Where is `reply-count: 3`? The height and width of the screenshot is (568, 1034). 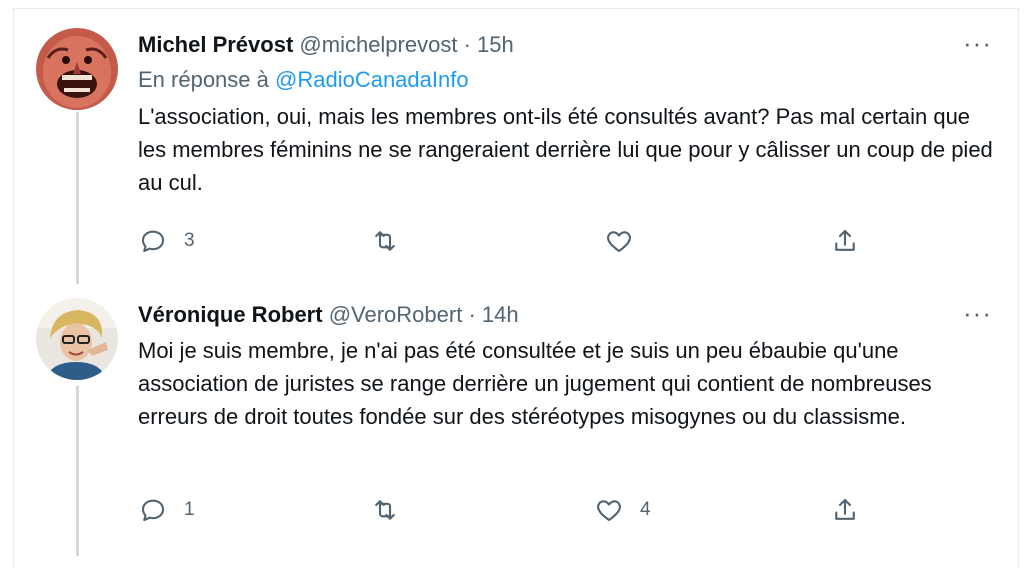 reply-count: 3 is located at coordinates (189, 240).